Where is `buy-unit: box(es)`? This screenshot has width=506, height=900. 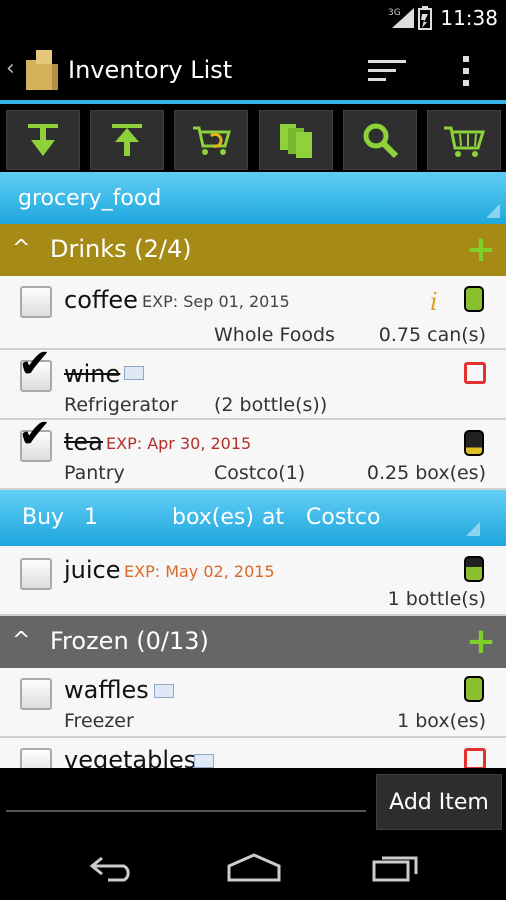 buy-unit: box(es) is located at coordinates (213, 517).